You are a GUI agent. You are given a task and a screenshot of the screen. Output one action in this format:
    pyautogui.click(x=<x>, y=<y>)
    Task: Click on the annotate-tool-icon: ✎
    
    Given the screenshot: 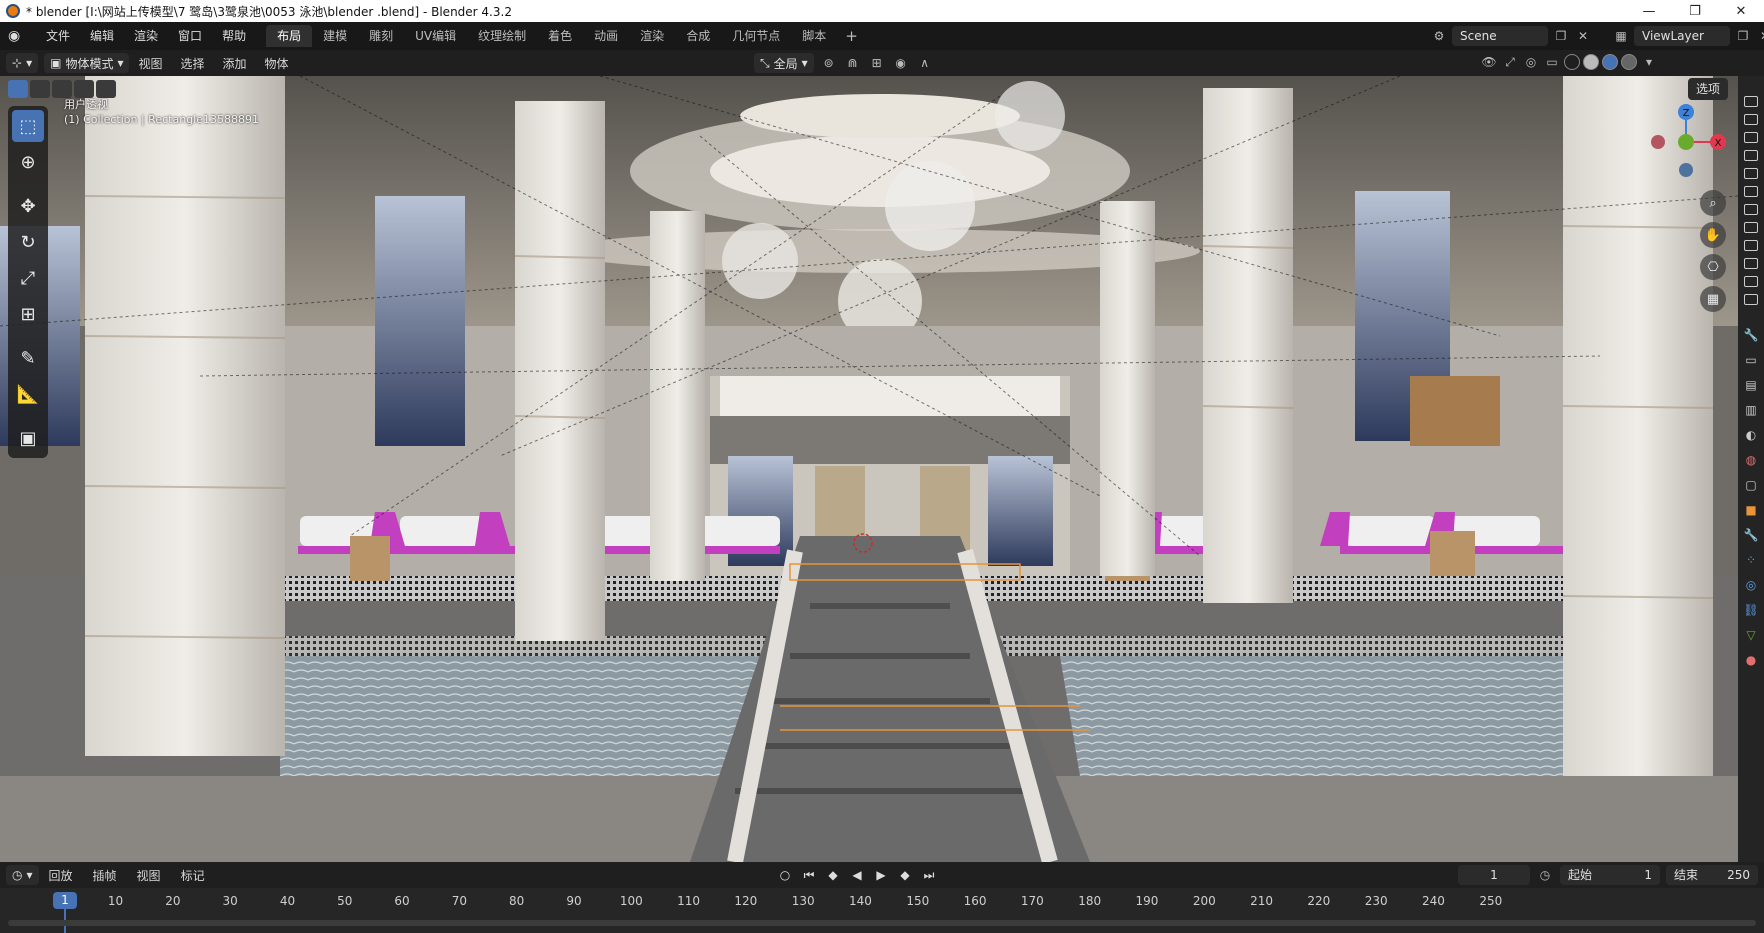 What is the action you would take?
    pyautogui.click(x=28, y=358)
    